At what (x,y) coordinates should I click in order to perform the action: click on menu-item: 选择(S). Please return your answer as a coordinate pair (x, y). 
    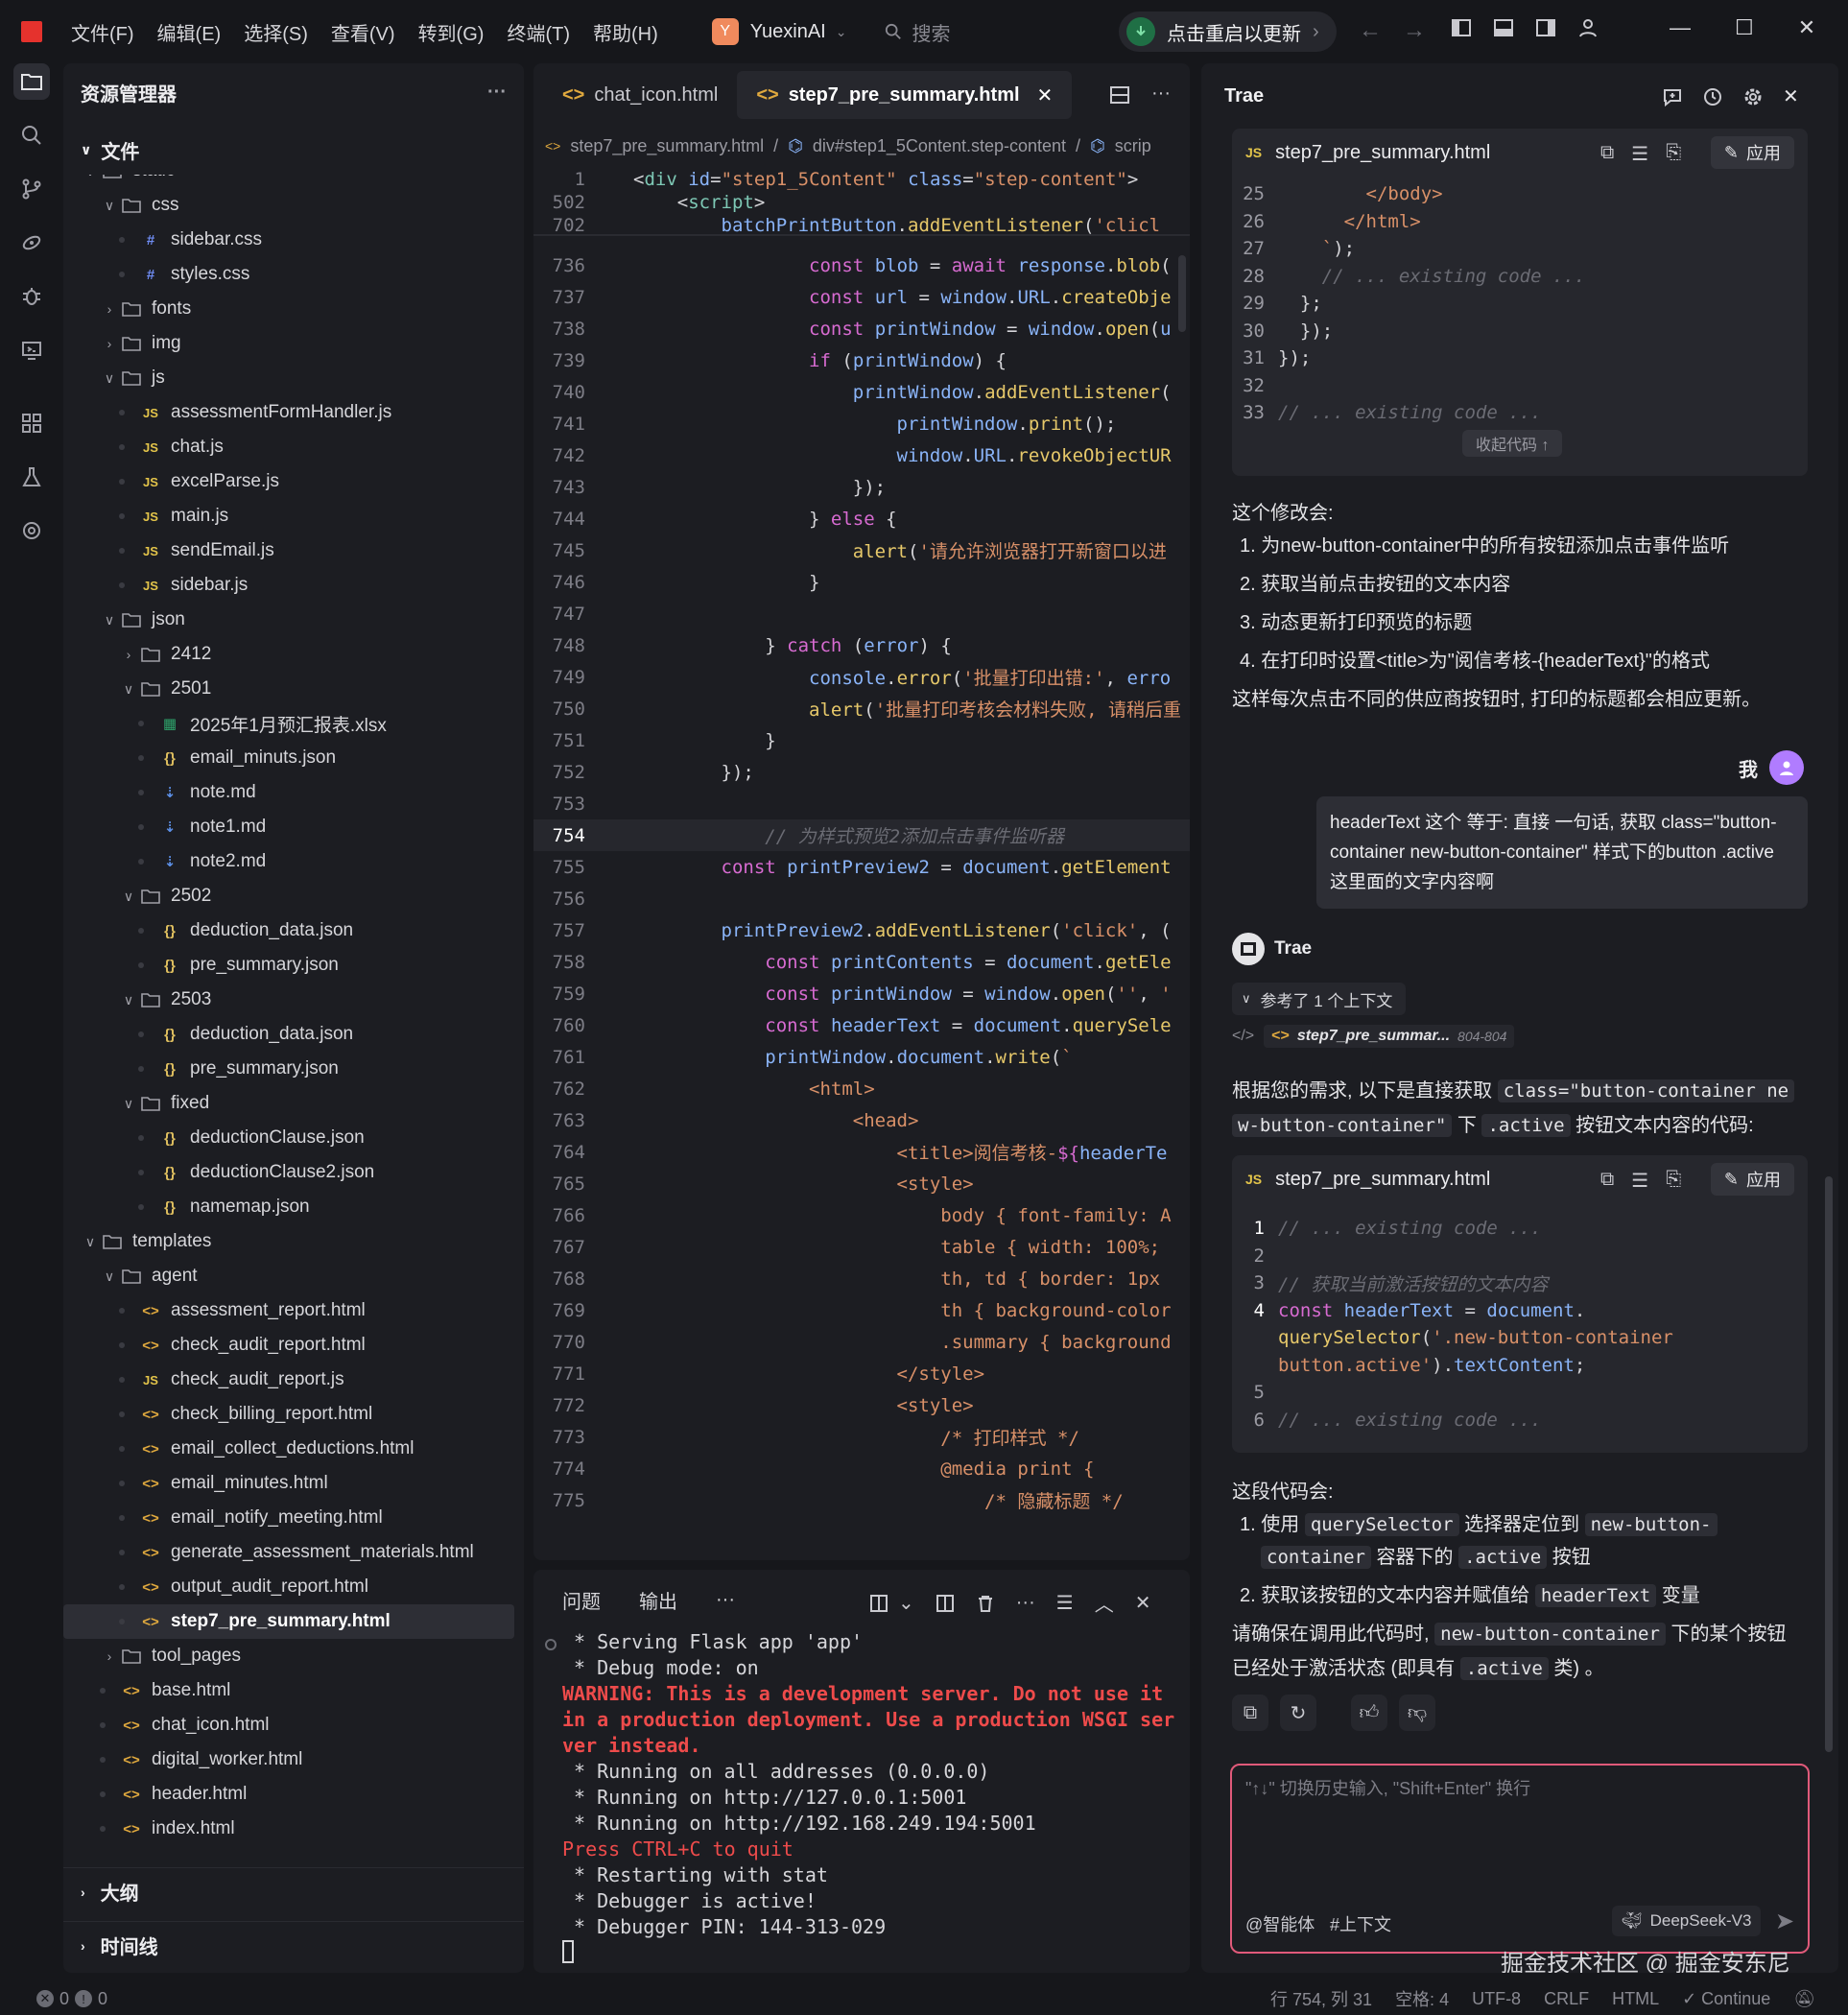
    Looking at the image, I should click on (276, 32).